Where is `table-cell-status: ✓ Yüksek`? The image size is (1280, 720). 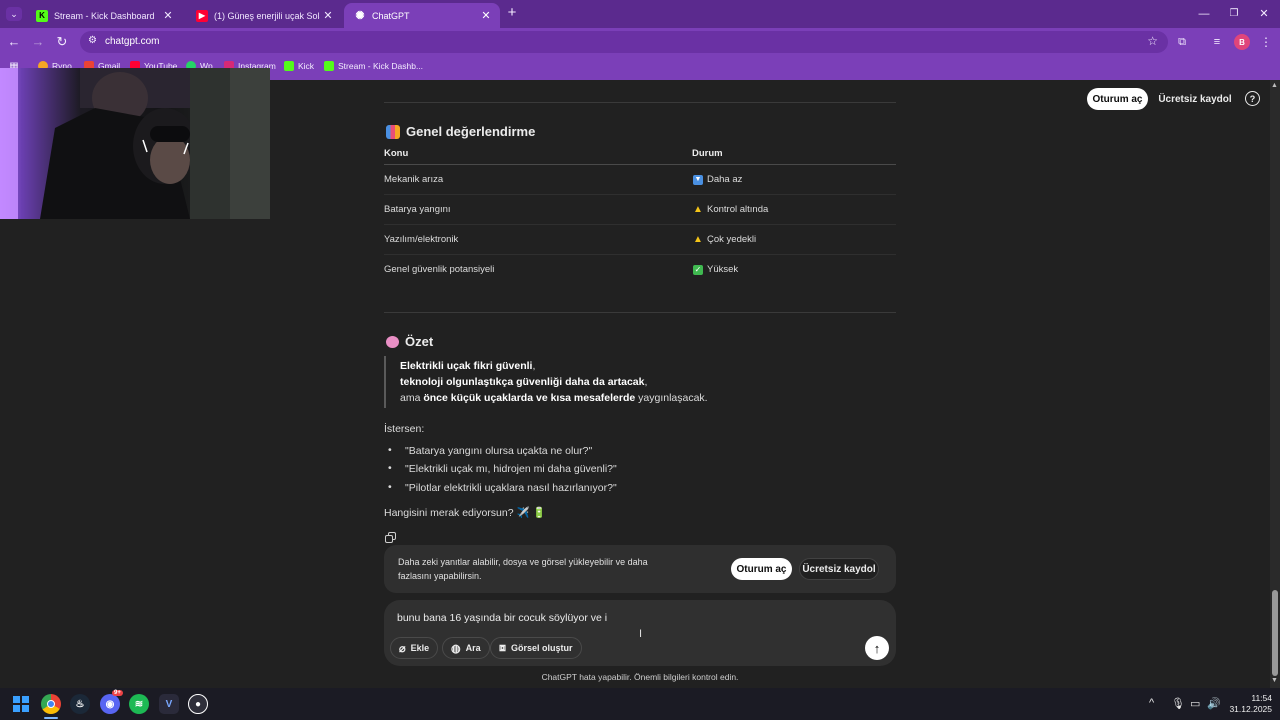
table-cell-status: ✓ Yüksek is located at coordinates (715, 269).